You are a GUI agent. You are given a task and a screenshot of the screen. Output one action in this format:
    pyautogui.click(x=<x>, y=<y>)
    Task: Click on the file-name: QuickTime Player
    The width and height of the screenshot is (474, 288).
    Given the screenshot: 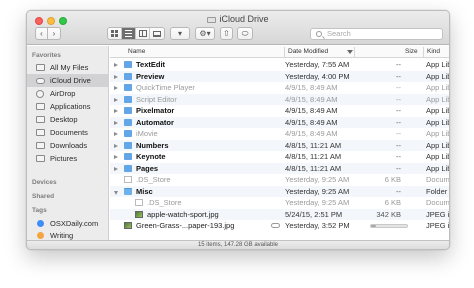 What is the action you would take?
    pyautogui.click(x=165, y=87)
    